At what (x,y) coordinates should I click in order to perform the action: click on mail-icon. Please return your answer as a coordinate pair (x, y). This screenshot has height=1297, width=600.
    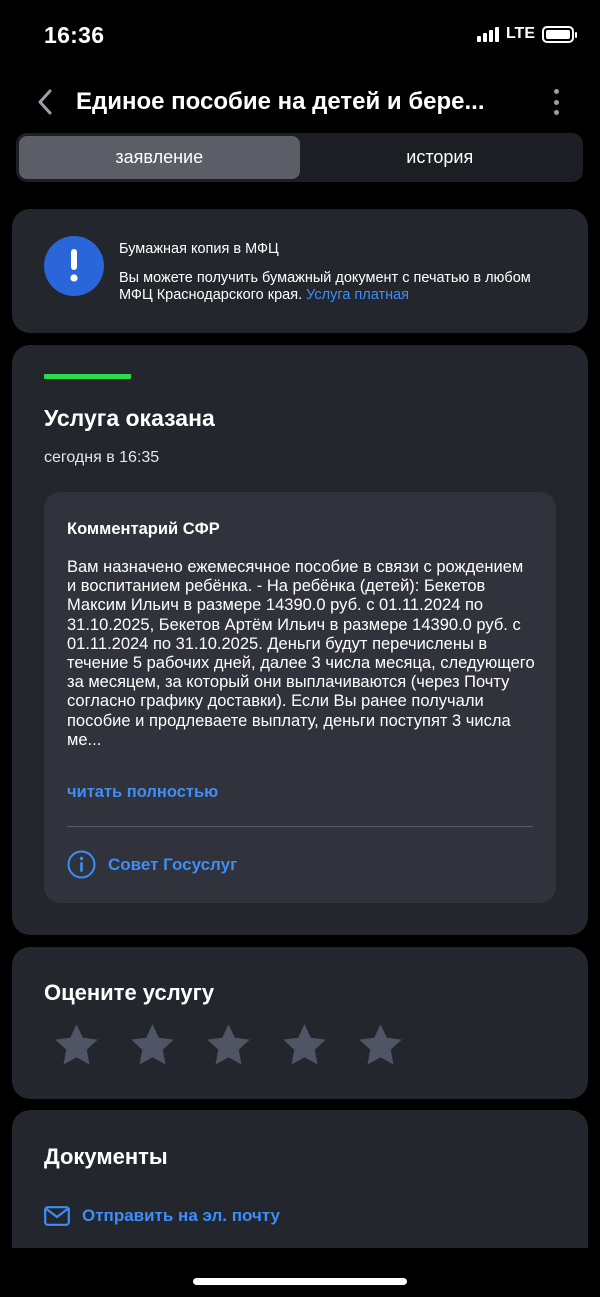
    Looking at the image, I should click on (57, 1216).